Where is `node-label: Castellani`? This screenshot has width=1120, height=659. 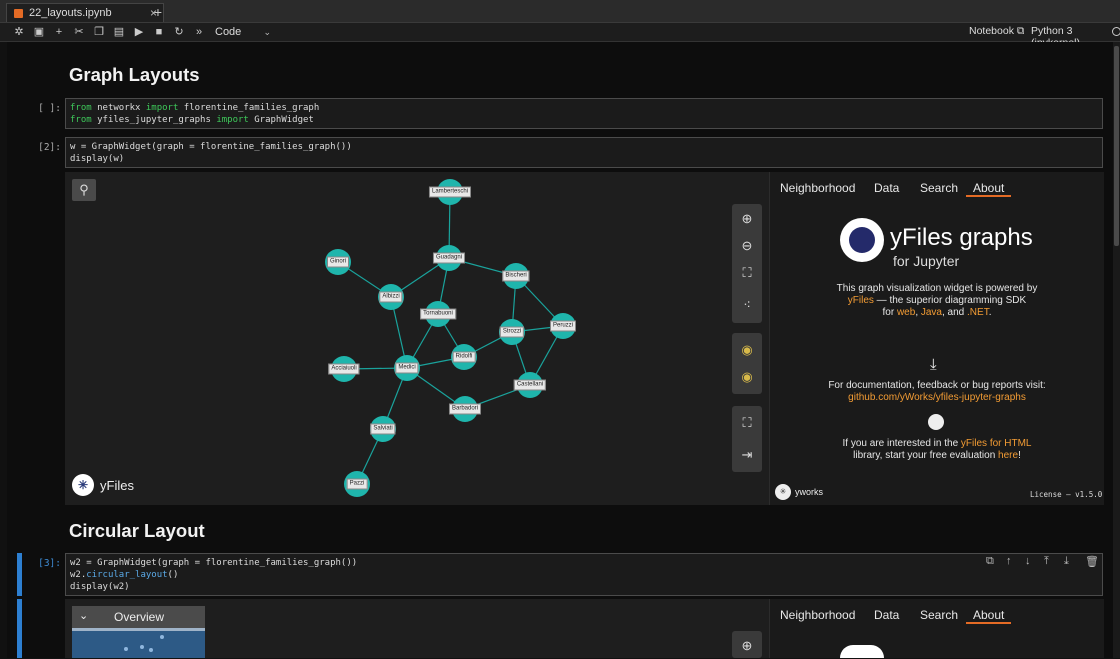
node-label: Castellani is located at coordinates (530, 385).